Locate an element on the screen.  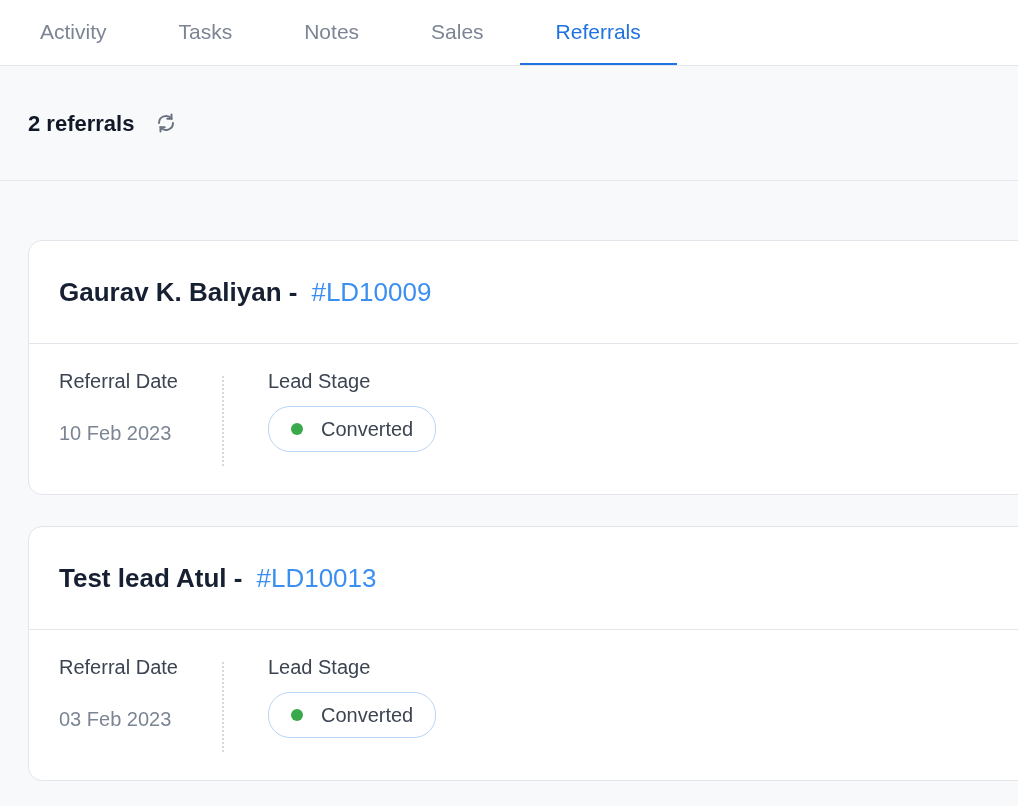
referral-date: 03 Feb 2023 is located at coordinates (116, 719).